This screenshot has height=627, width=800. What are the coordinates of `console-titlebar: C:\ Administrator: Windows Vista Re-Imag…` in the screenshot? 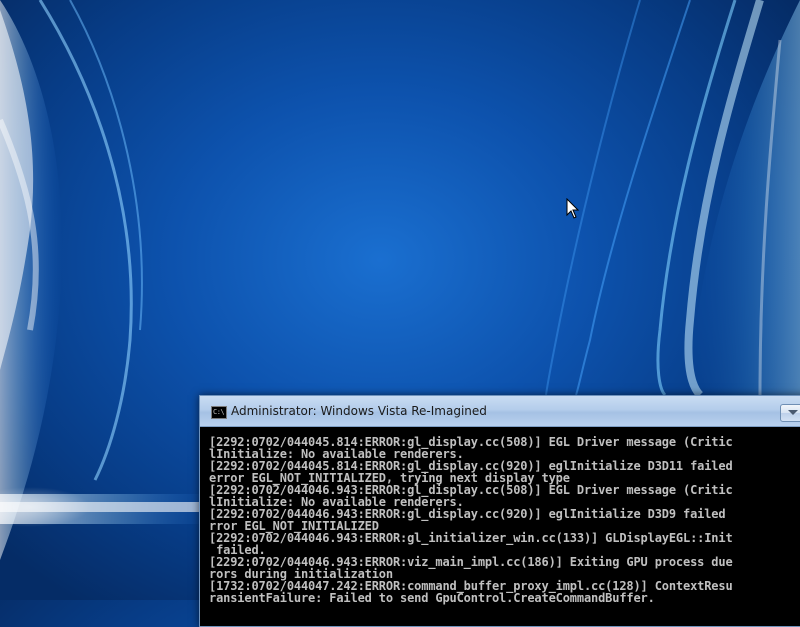 It's located at (500, 411).